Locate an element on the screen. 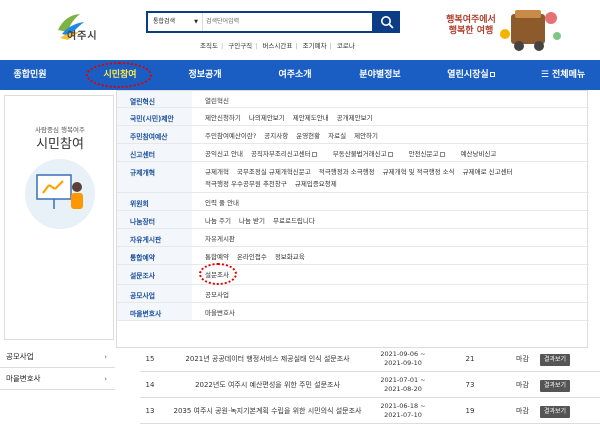 The width and height of the screenshot is (600, 424). mega-link: 인력 풀 안내 is located at coordinates (222, 203).